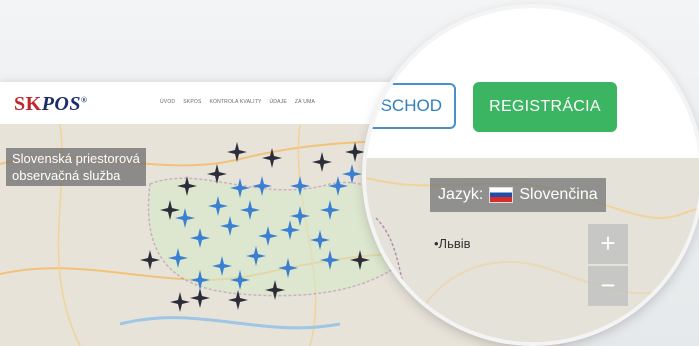 Image resolution: width=699 pixels, height=346 pixels. Describe the element at coordinates (501, 195) in the screenshot. I see `slovak-flag-icon` at that location.